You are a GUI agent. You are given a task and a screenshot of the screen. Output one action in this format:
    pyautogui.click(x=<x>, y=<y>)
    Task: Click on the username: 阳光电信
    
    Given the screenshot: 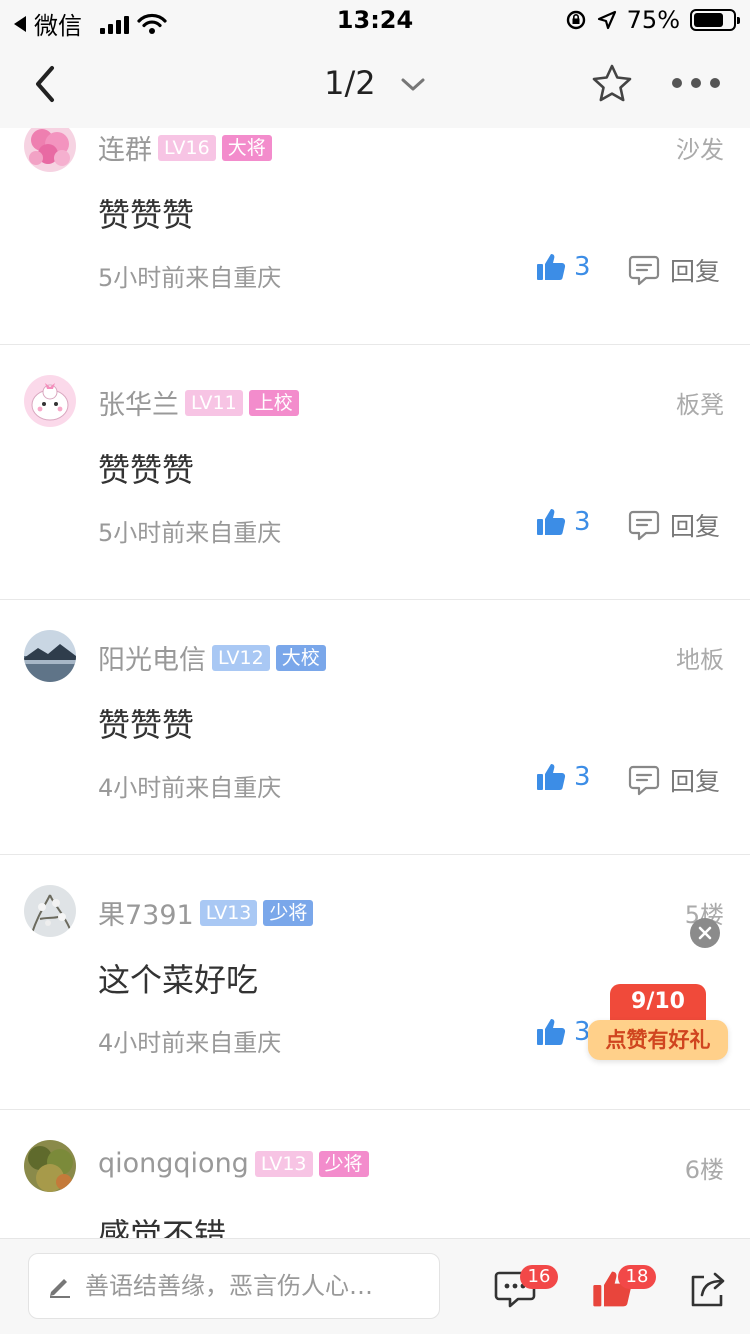 What is the action you would take?
    pyautogui.click(x=152, y=657)
    